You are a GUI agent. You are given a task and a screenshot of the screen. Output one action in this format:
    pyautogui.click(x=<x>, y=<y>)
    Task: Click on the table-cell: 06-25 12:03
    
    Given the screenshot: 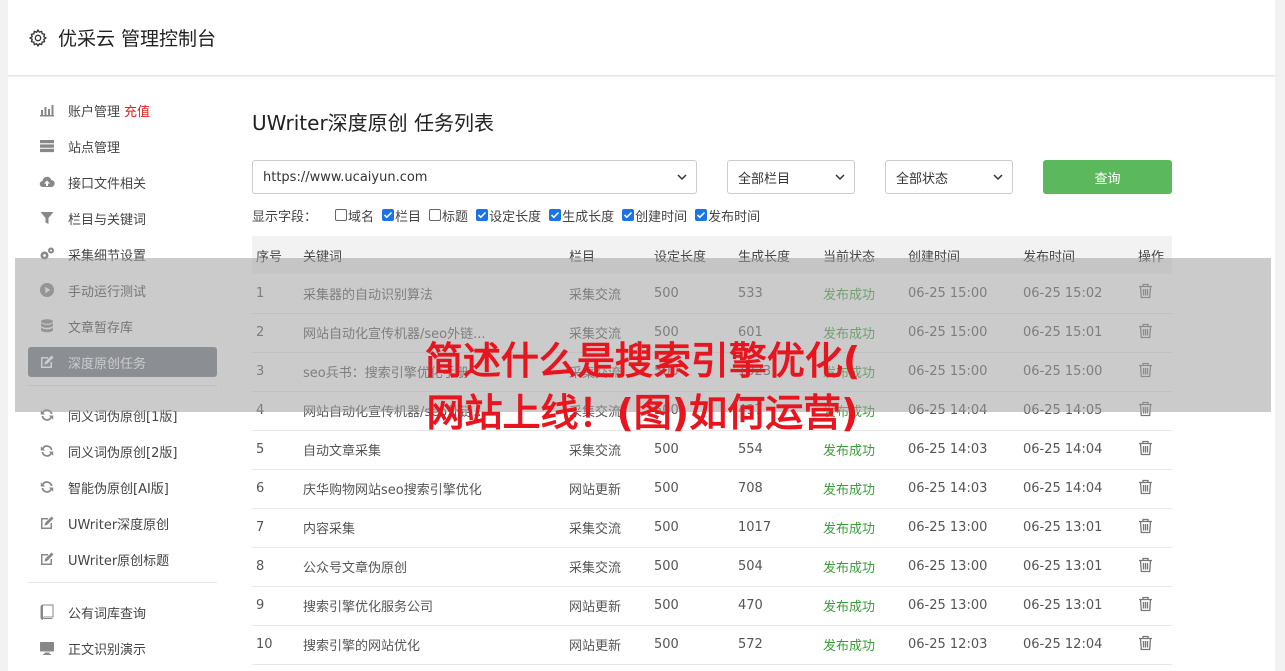 What is the action you would take?
    pyautogui.click(x=948, y=644)
    